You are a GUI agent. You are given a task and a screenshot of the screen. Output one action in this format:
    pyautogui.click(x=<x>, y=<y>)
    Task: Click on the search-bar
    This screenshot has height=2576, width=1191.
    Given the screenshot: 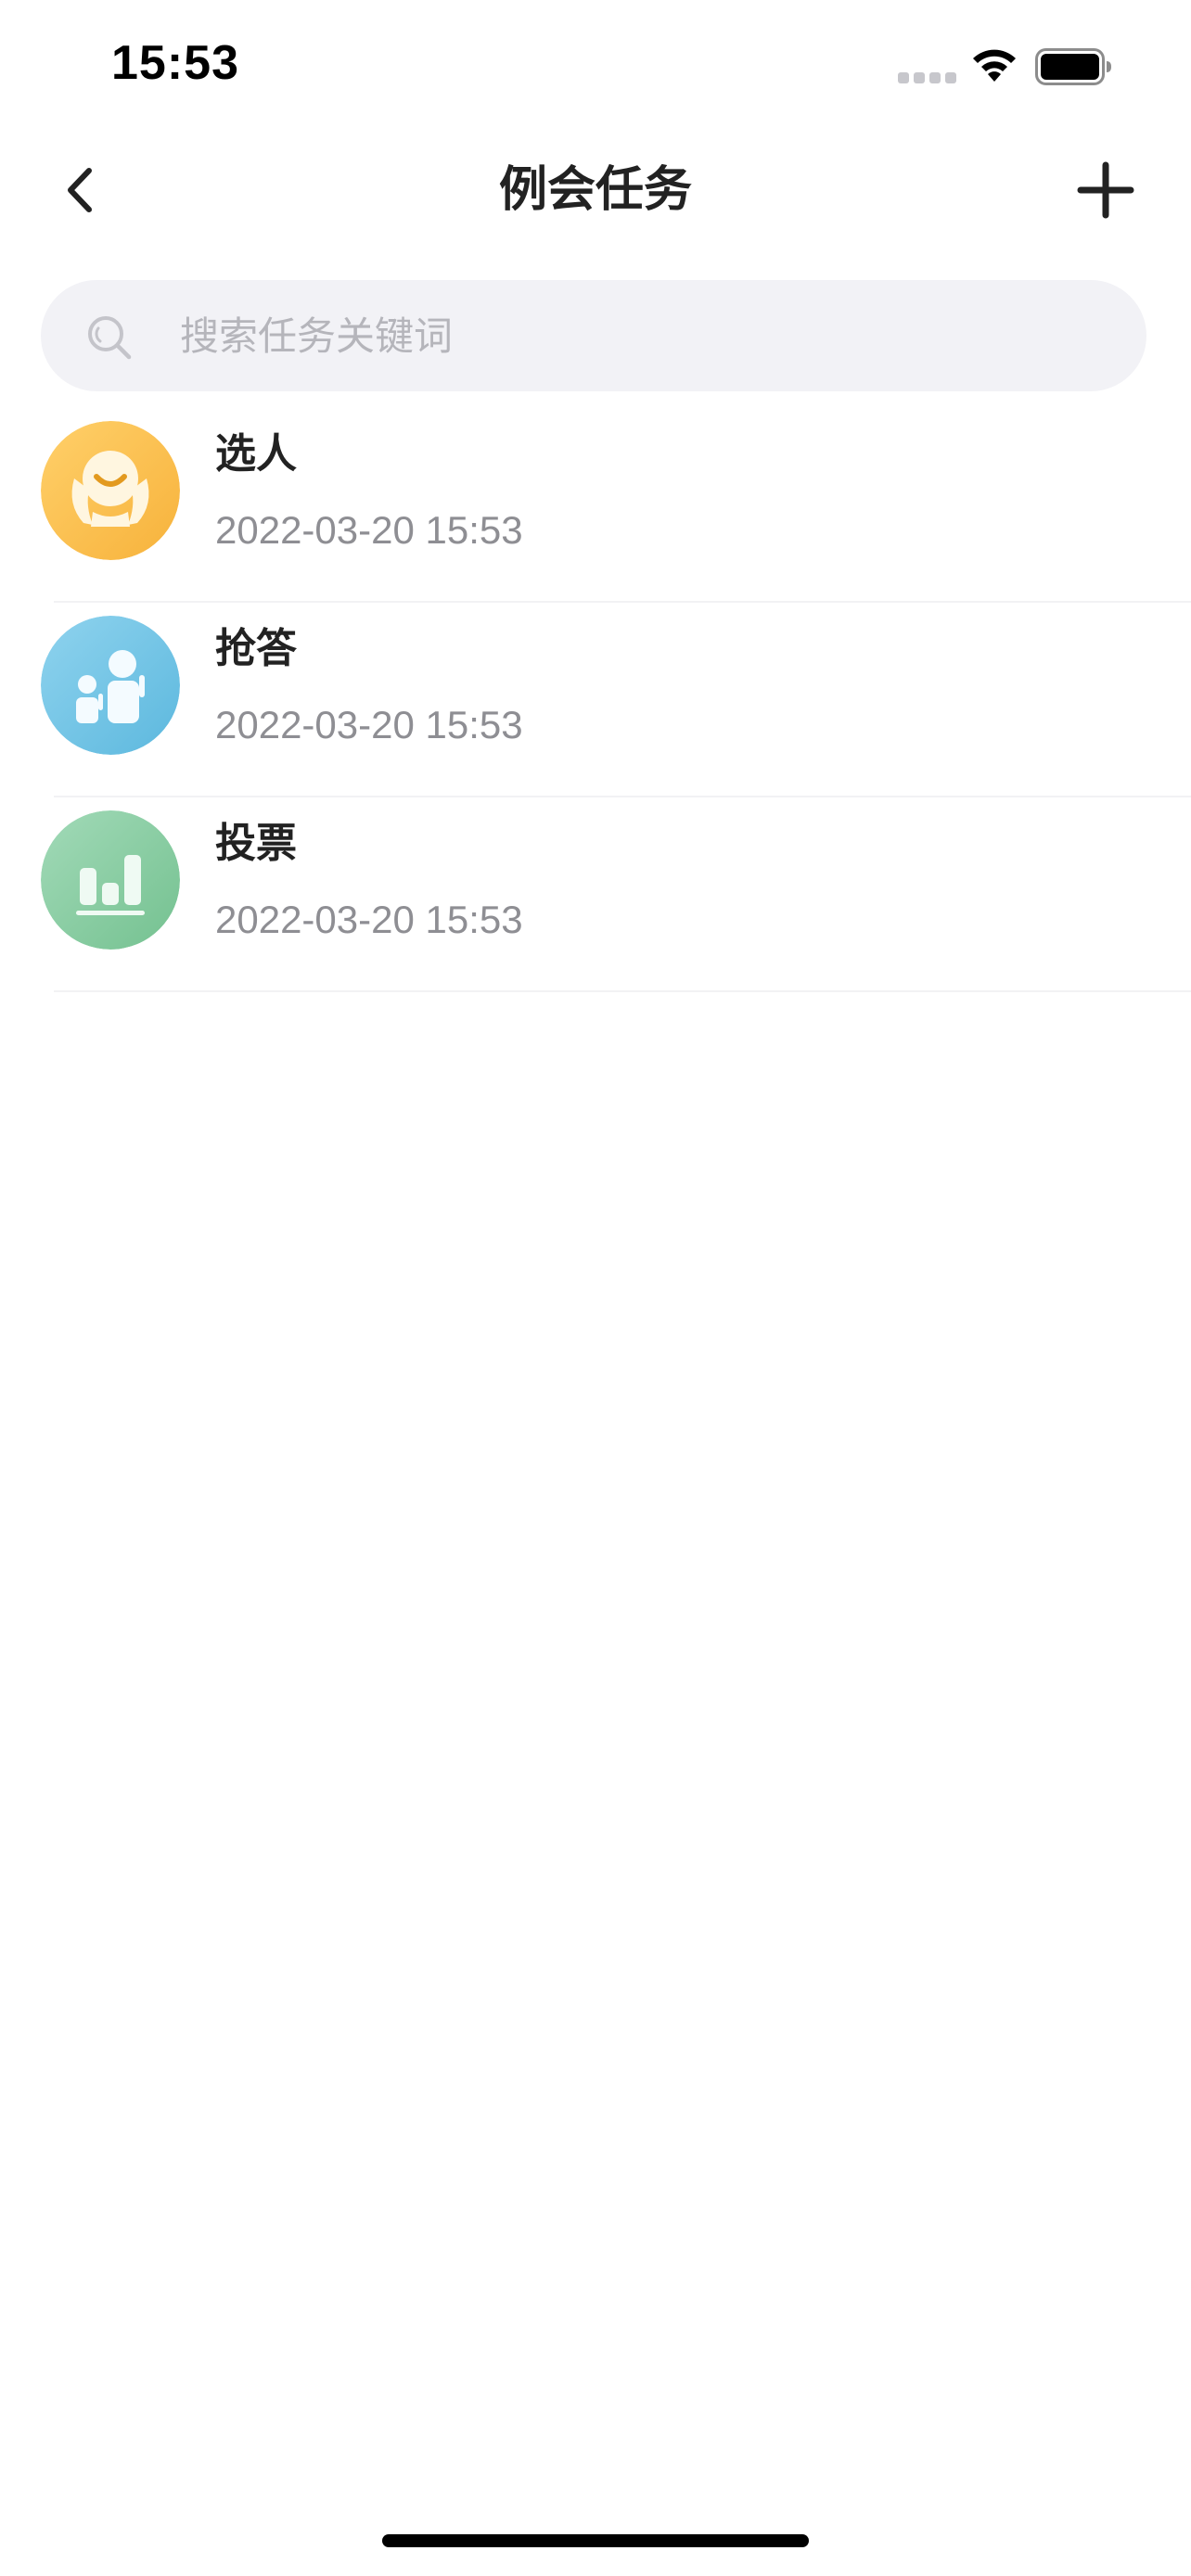 What is the action you would take?
    pyautogui.click(x=593, y=336)
    